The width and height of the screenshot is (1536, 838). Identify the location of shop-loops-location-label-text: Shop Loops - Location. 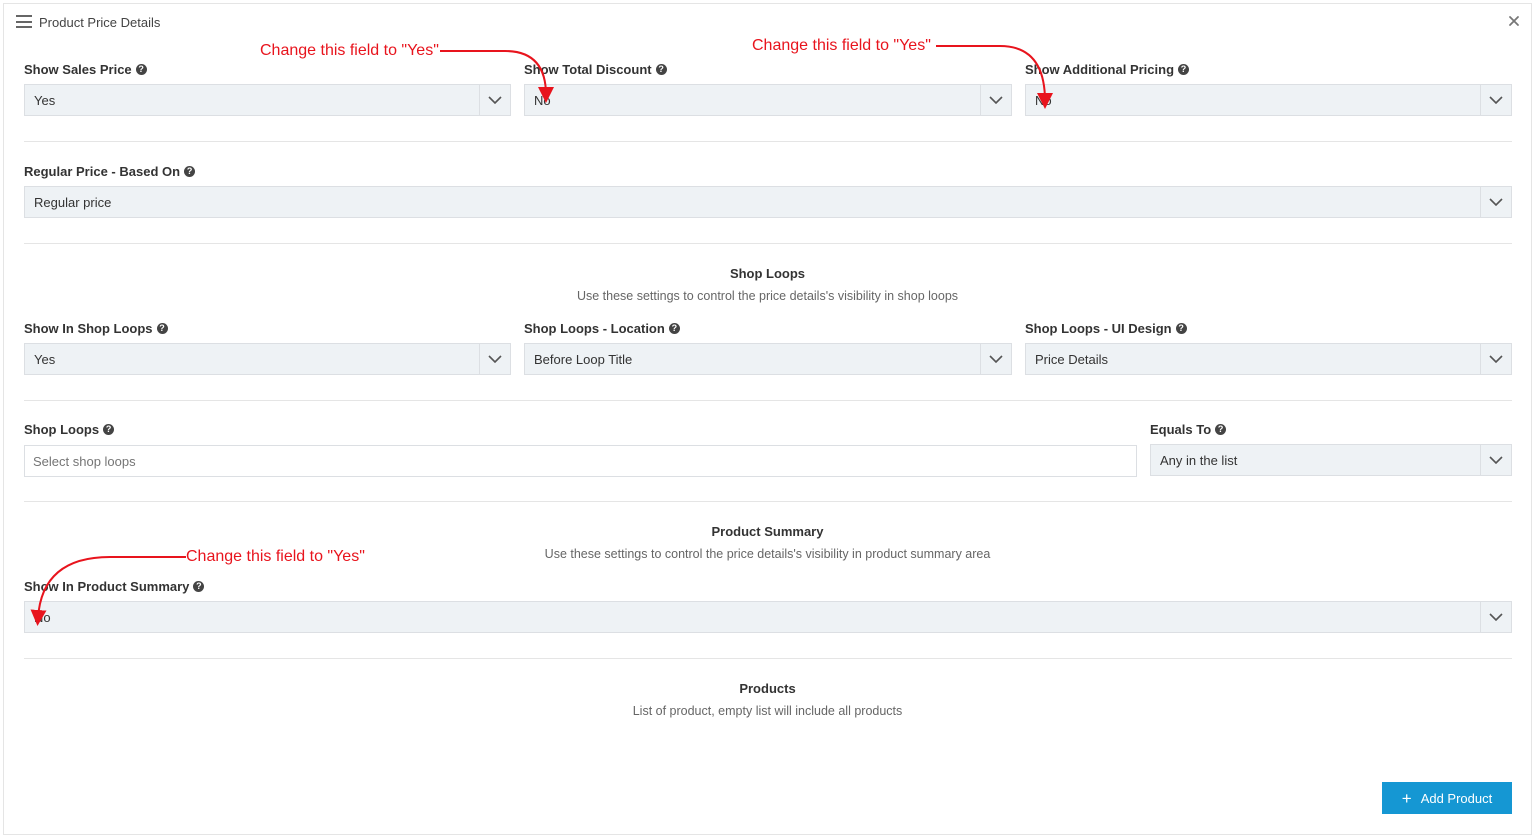
(594, 328).